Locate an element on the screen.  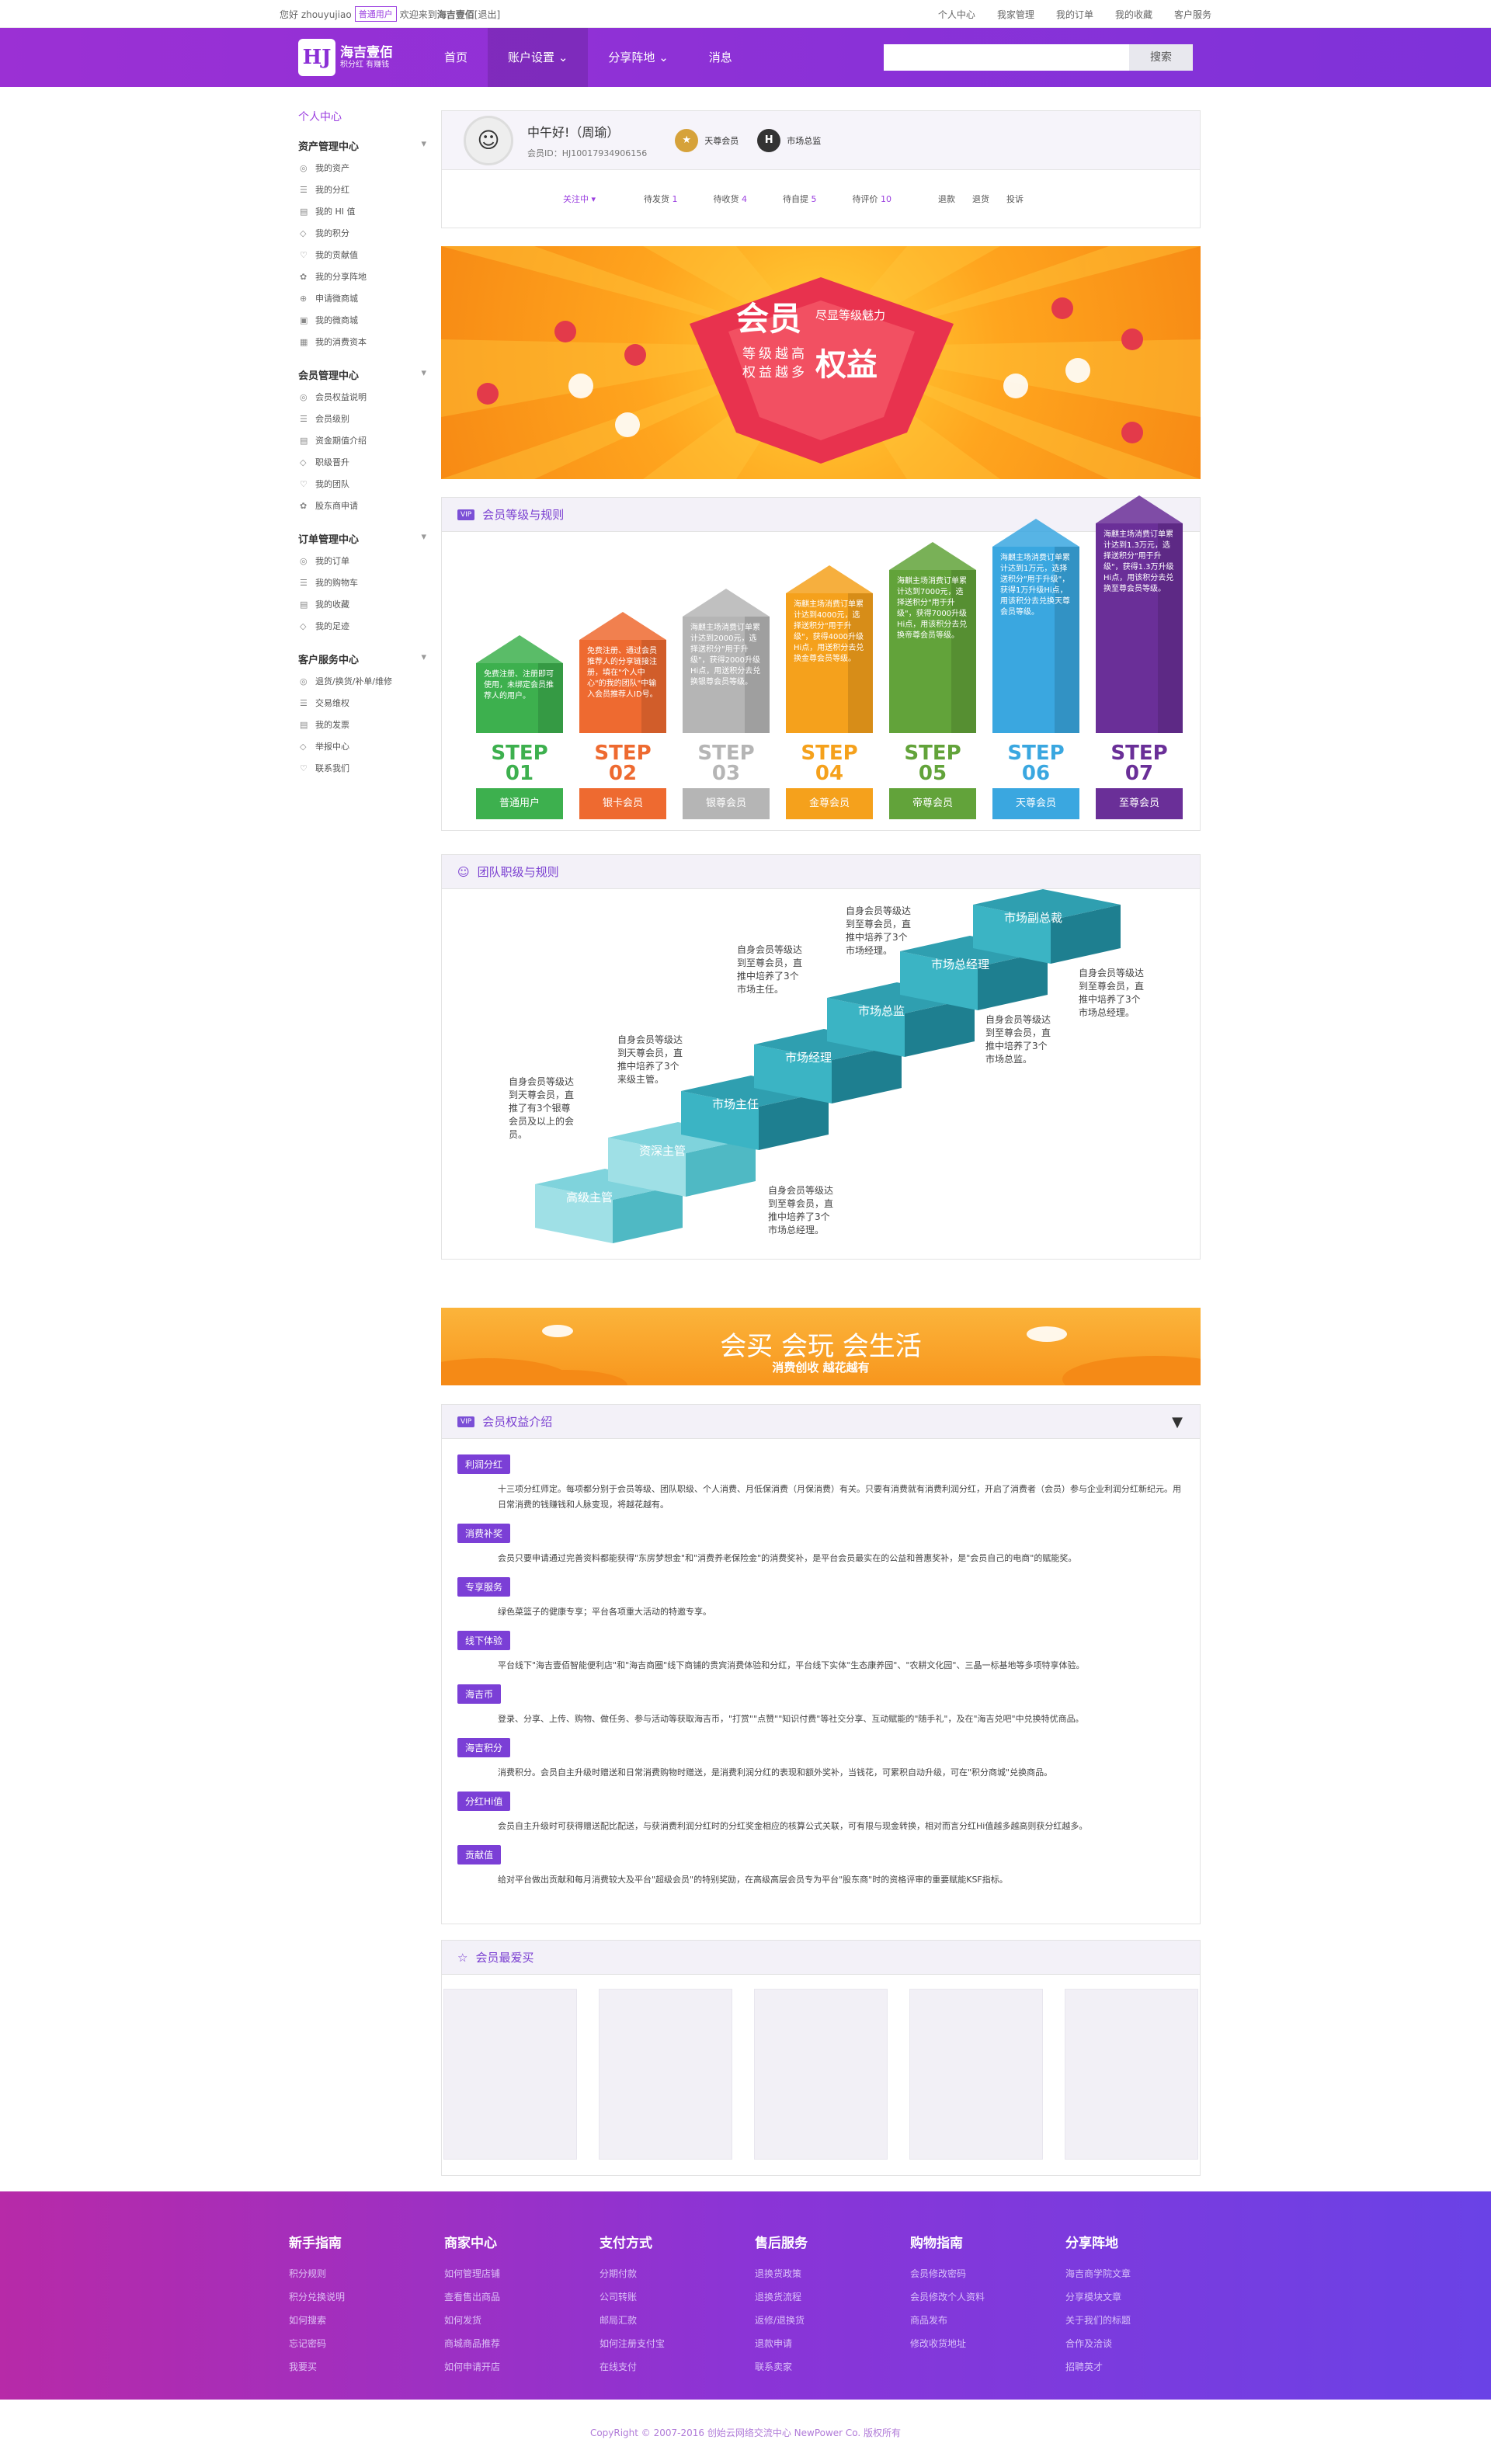
footer-link: 退换货流程 is located at coordinates (833, 2297).